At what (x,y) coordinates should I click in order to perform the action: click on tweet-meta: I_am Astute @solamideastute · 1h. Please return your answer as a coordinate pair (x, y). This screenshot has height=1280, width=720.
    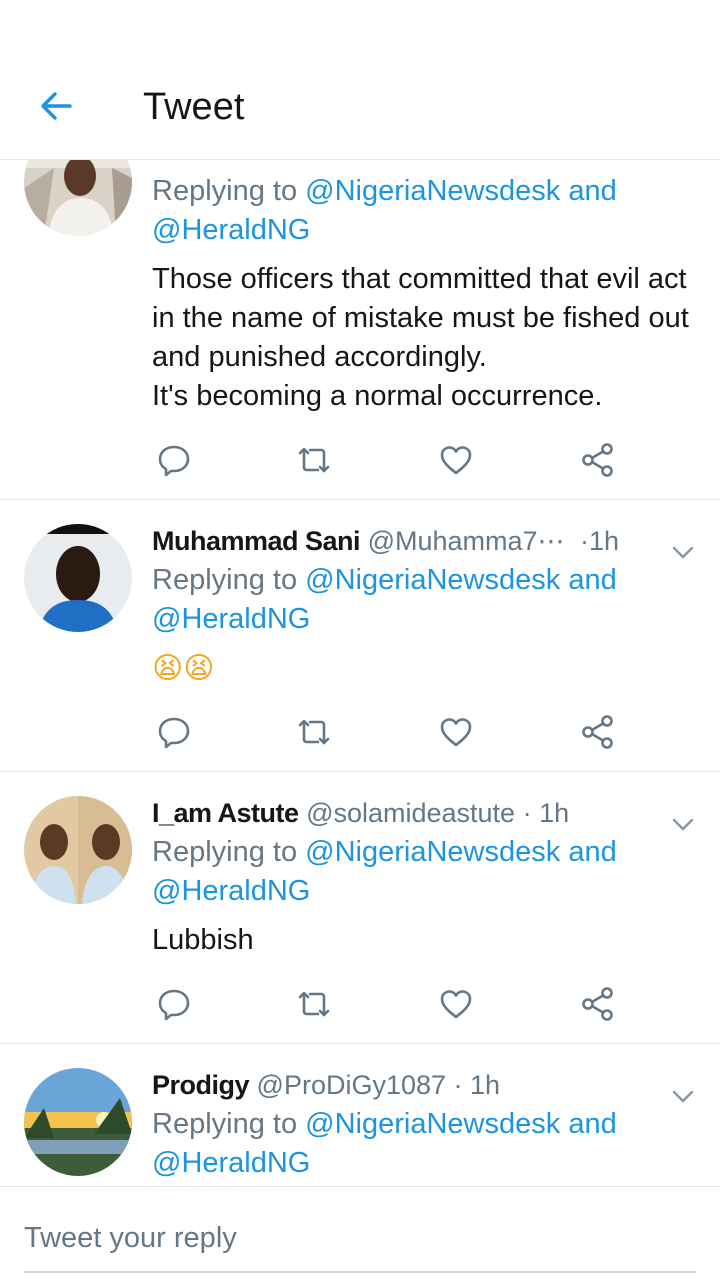
    Looking at the image, I should click on (426, 813).